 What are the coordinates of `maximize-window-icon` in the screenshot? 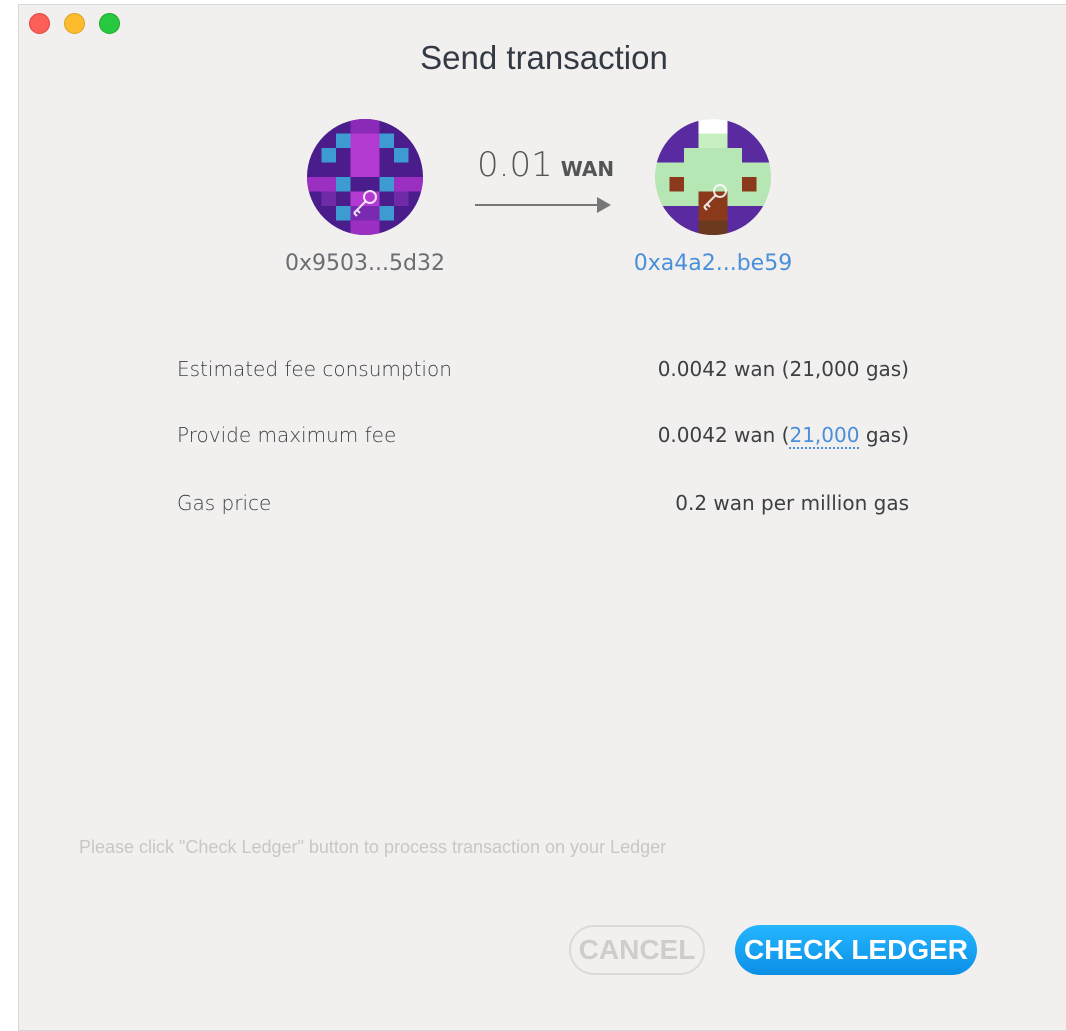 It's located at (109, 23).